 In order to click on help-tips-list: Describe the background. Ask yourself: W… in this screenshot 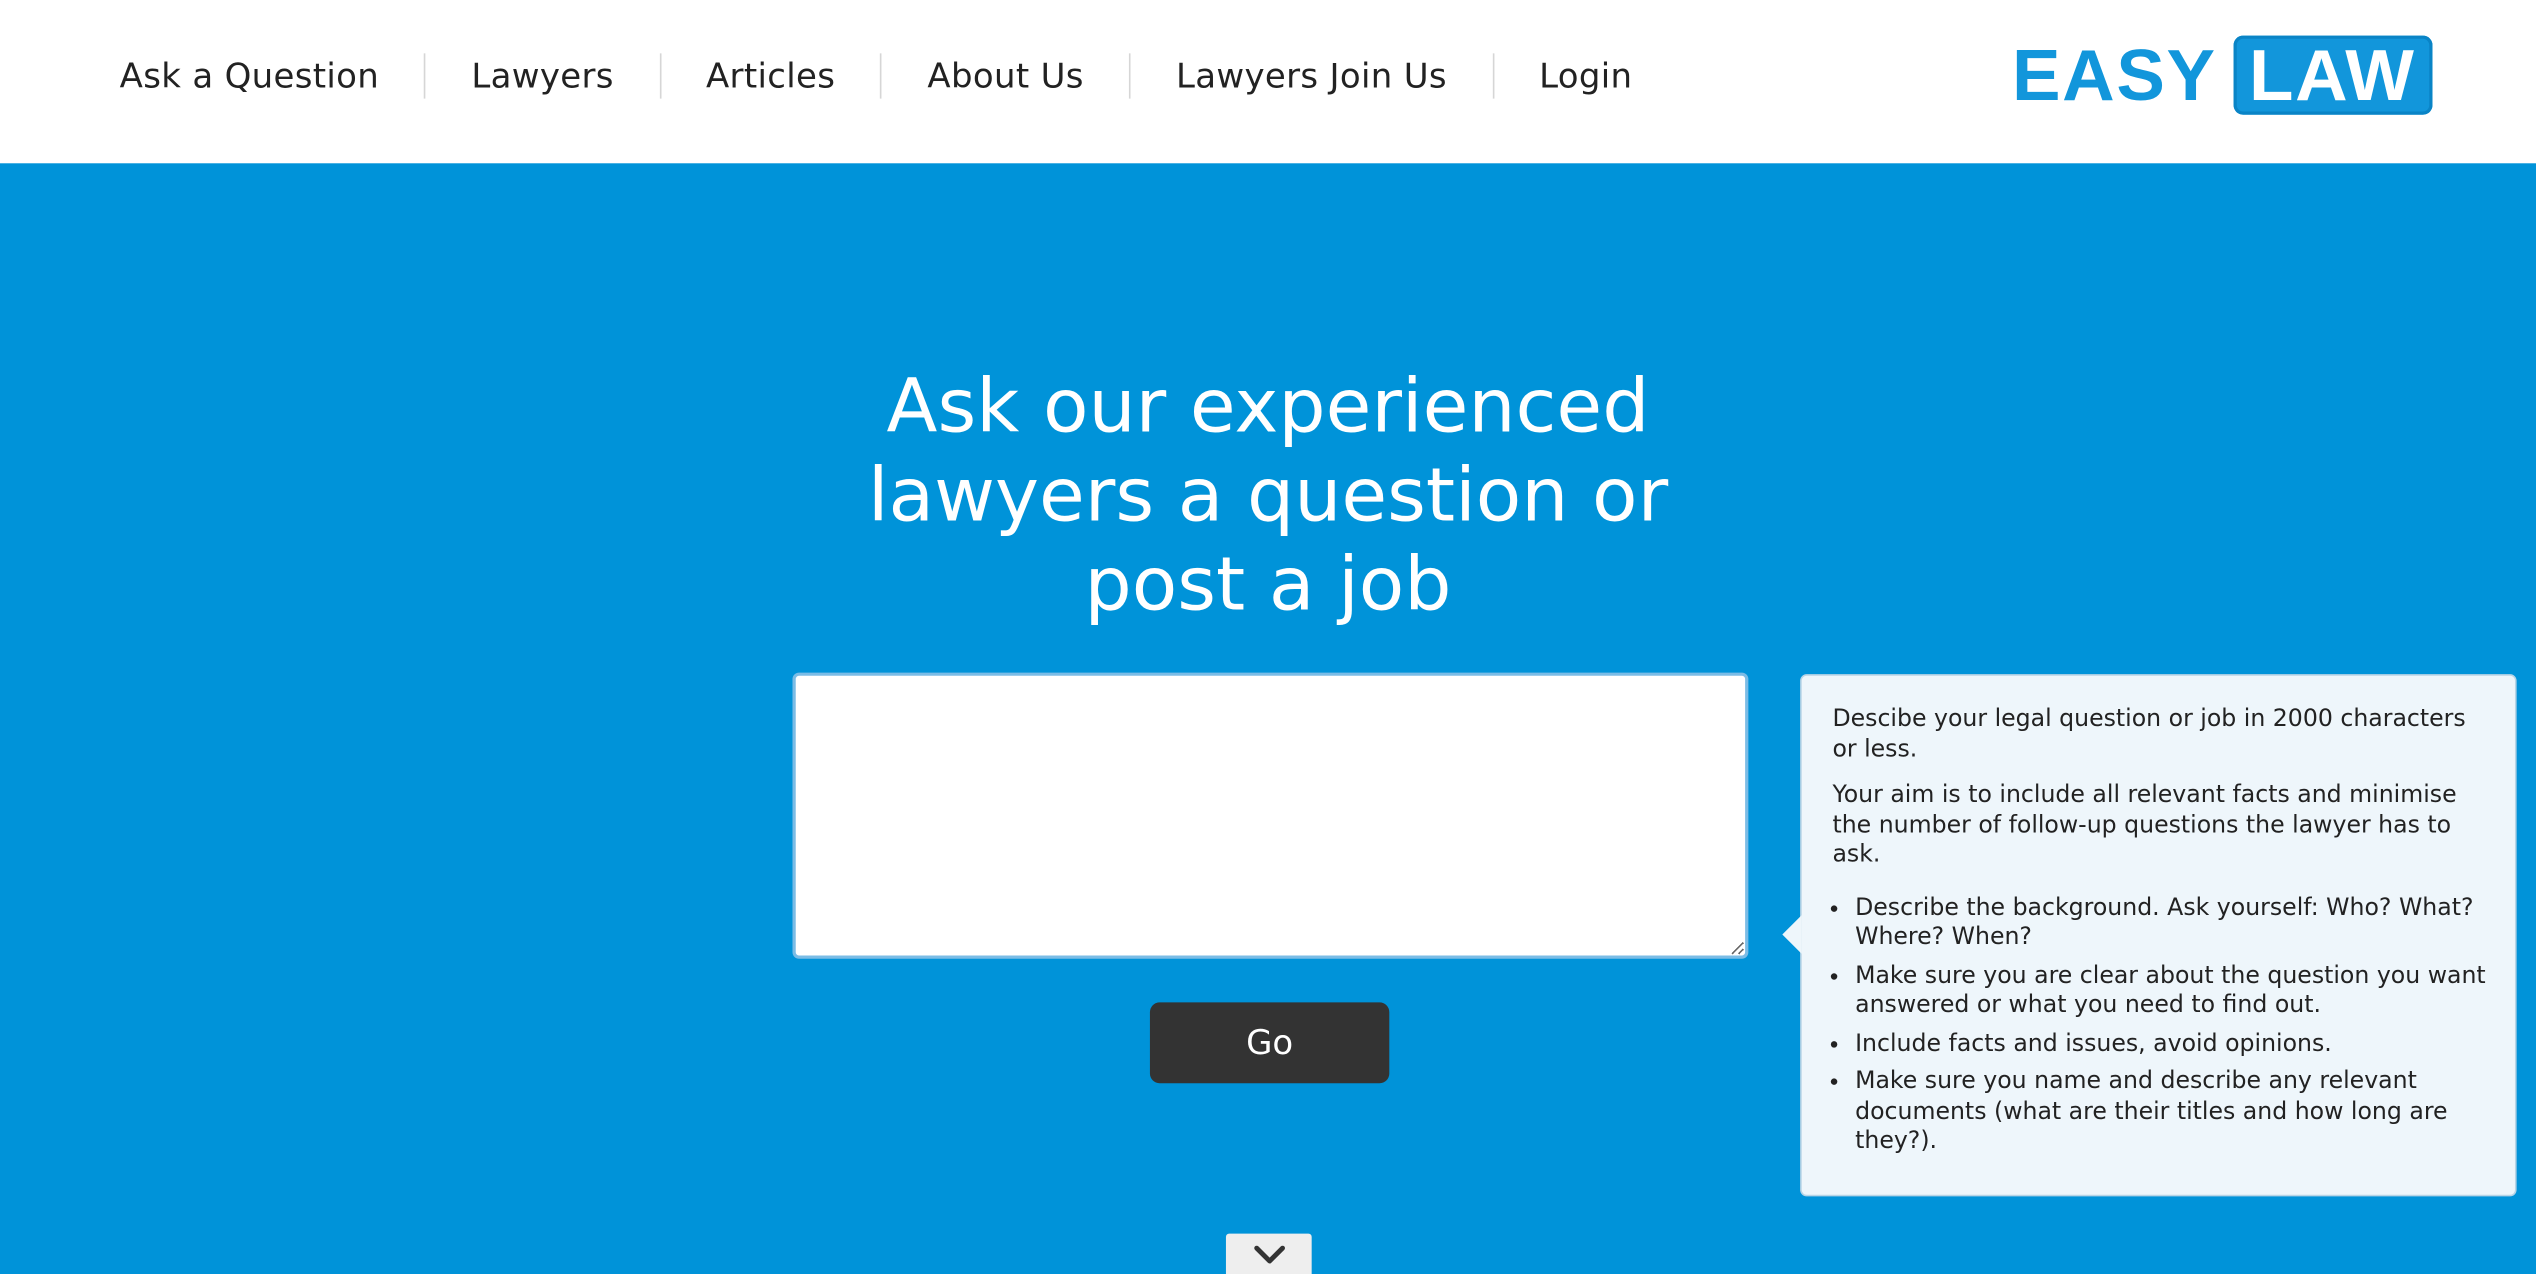, I will do `click(2162, 1025)`.